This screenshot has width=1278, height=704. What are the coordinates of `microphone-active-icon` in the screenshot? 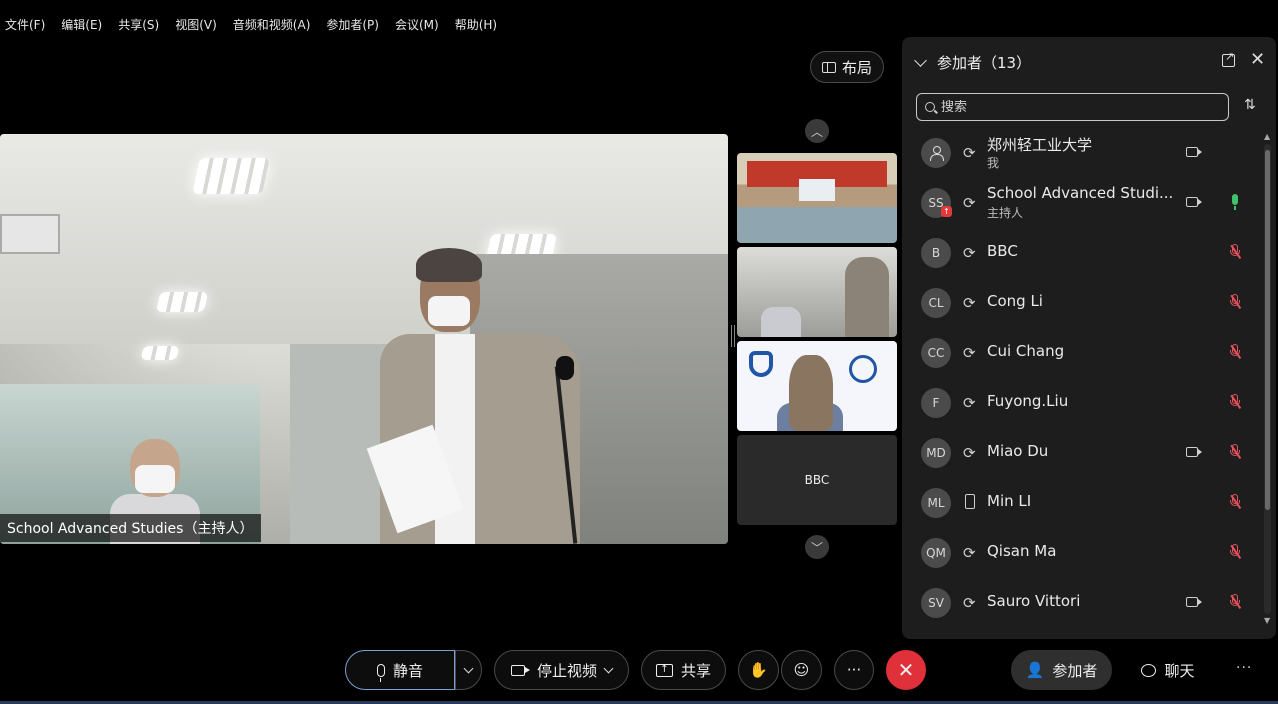 It's located at (1235, 202).